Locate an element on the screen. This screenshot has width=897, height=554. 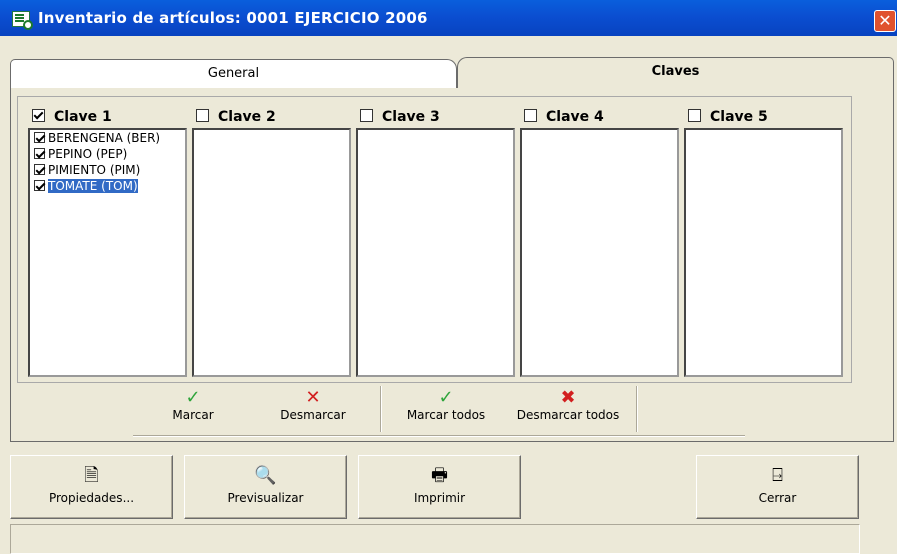
clave-3-header: Clave 3 is located at coordinates (400, 117).